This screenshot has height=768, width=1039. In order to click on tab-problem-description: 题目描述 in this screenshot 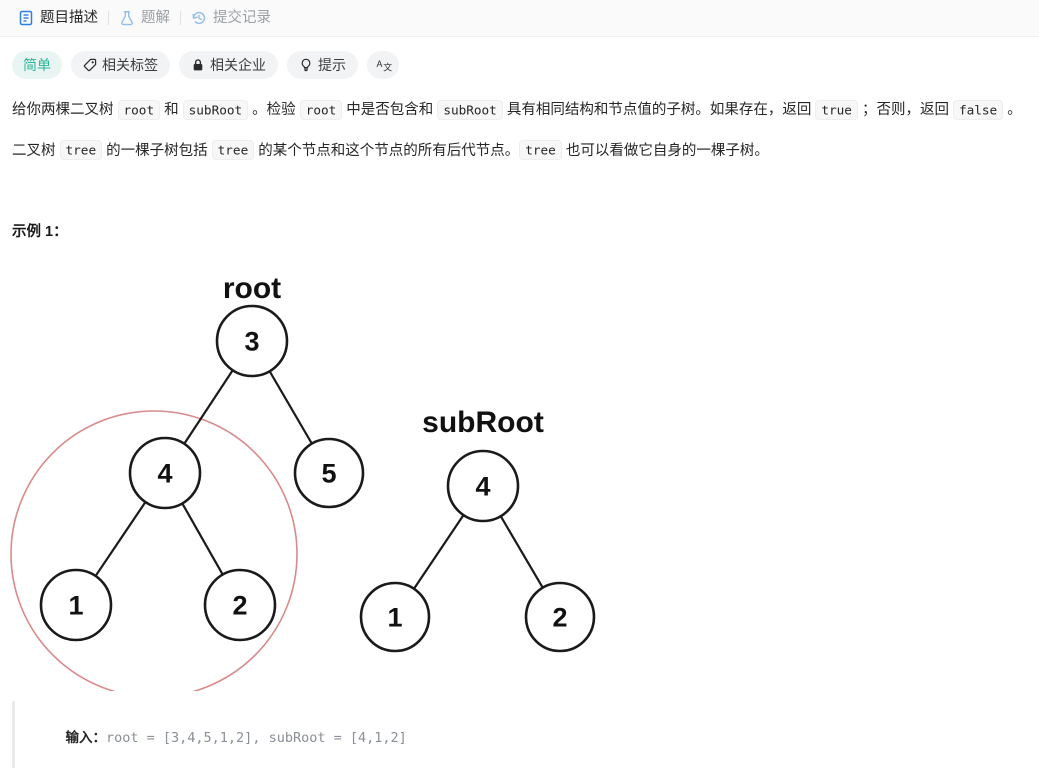, I will do `click(58, 18)`.